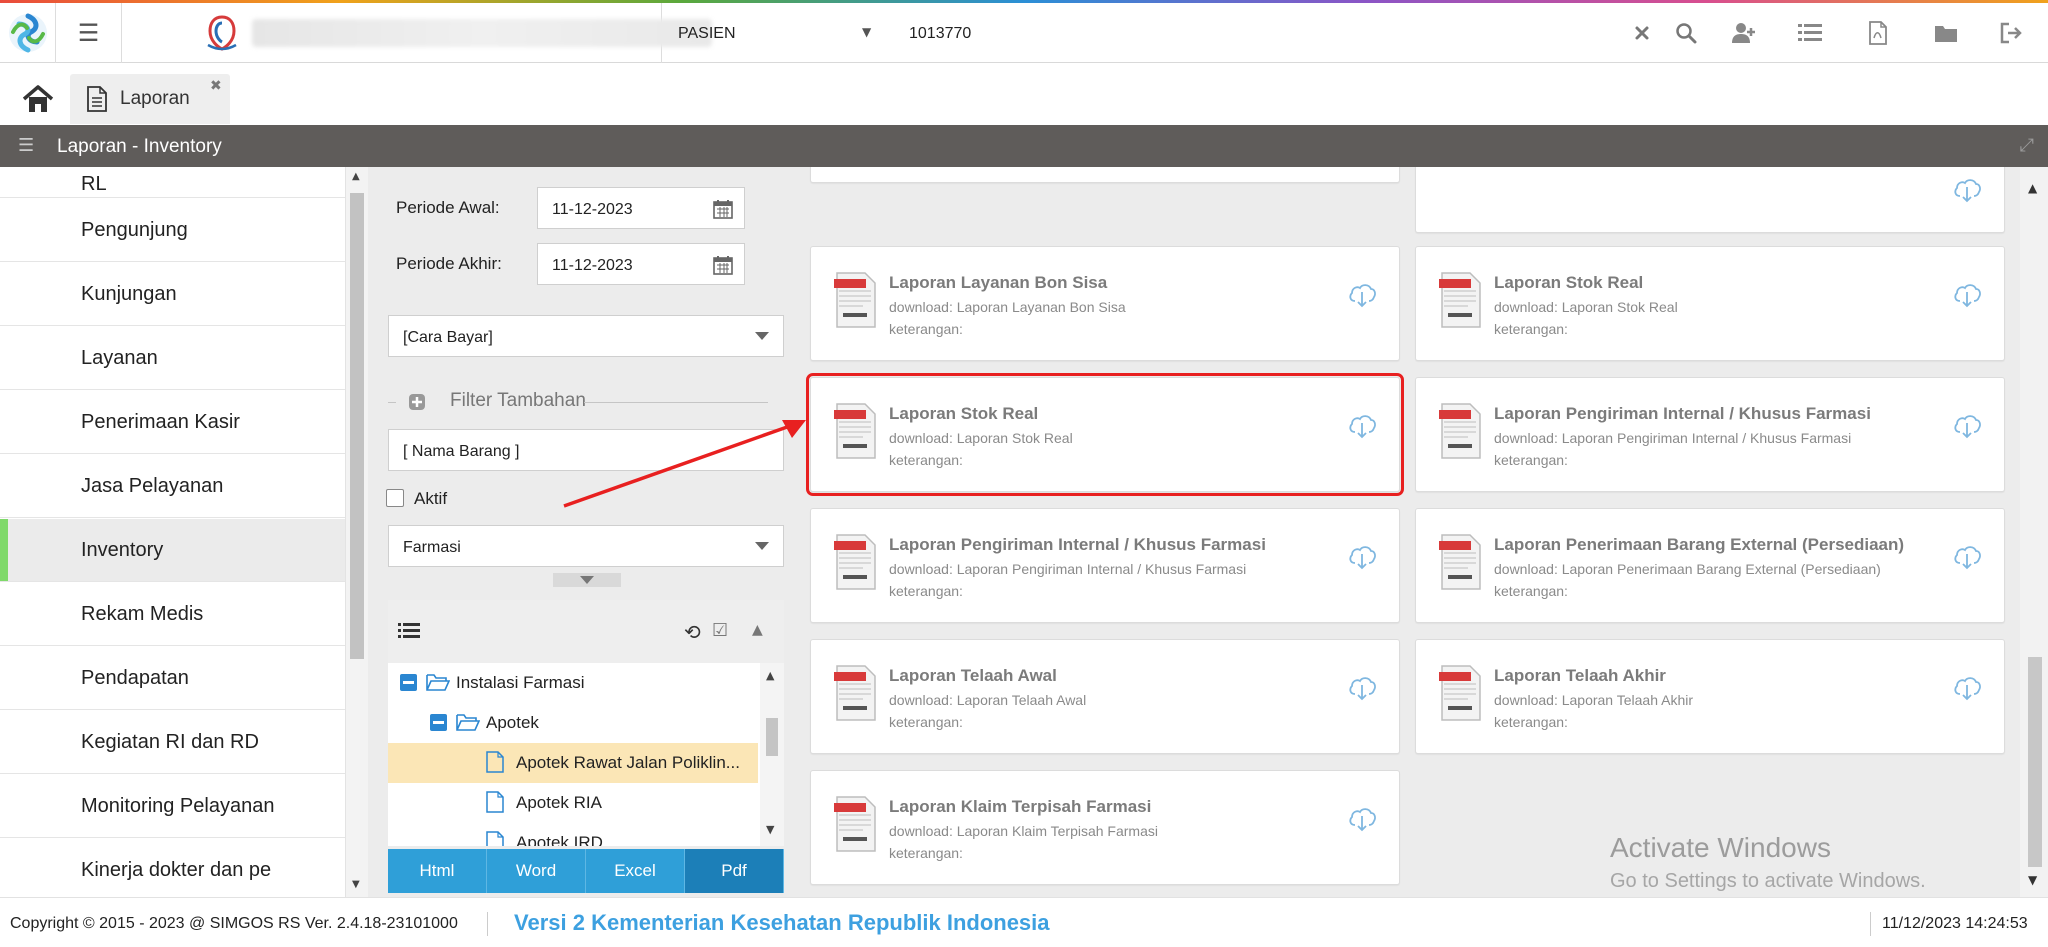 The width and height of the screenshot is (2048, 947). I want to click on aktif-checkbox, so click(395, 498).